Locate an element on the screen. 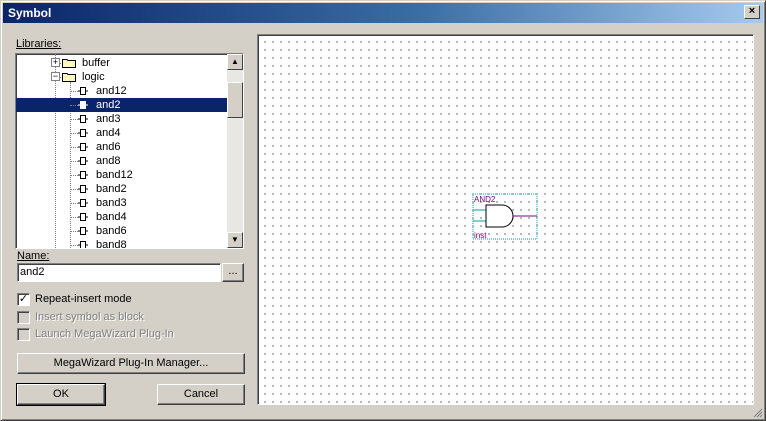 The width and height of the screenshot is (766, 421). name-label: Name: is located at coordinates (33, 256).